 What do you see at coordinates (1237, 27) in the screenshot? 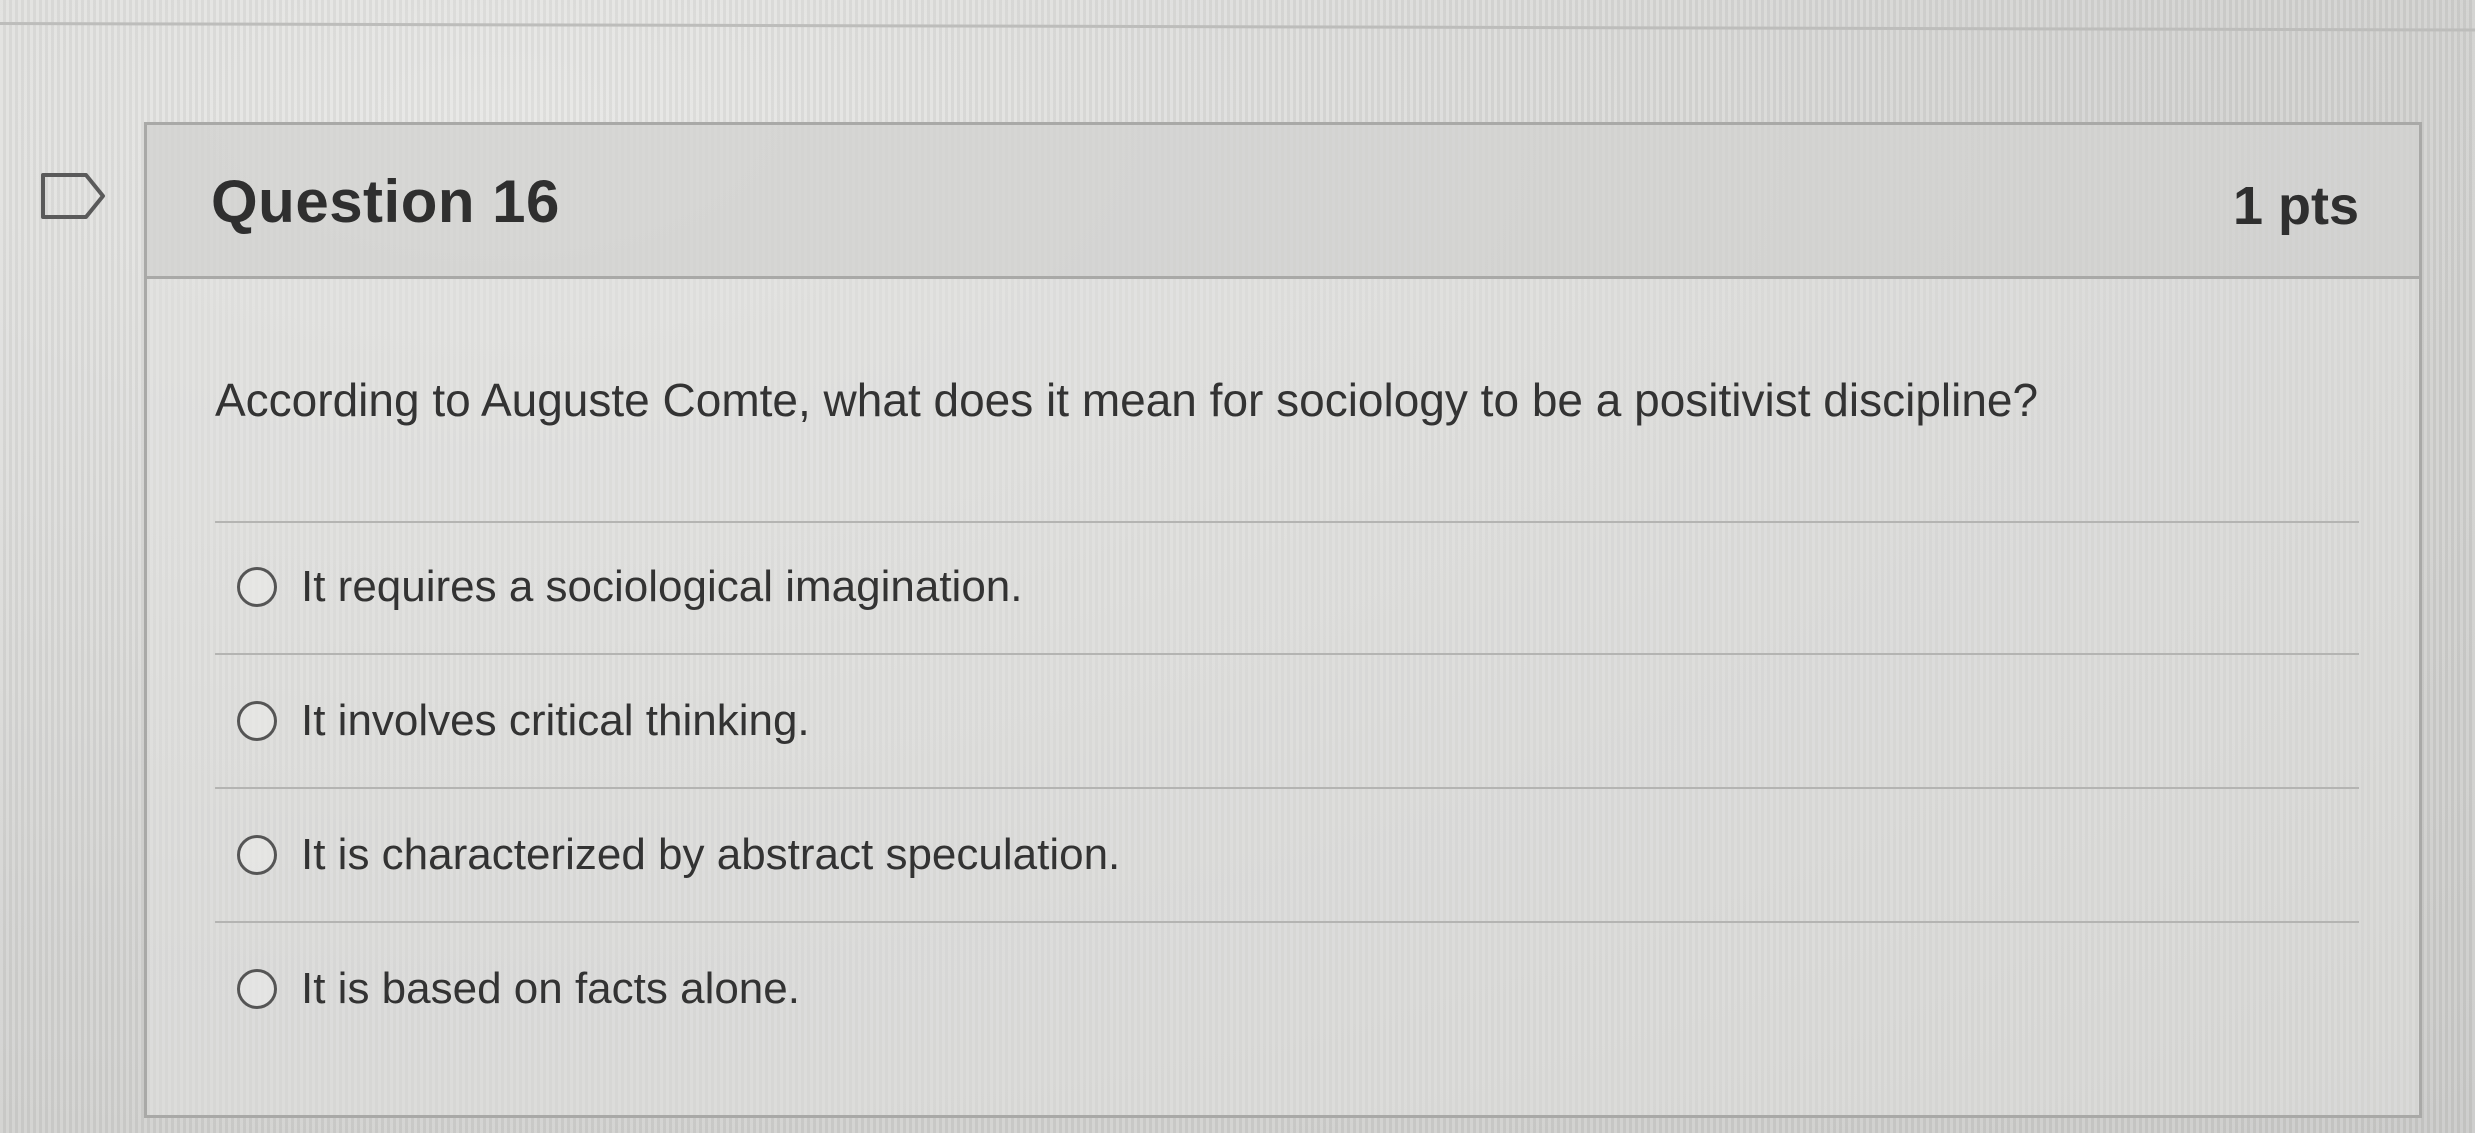
I see `page-top-rule` at bounding box center [1237, 27].